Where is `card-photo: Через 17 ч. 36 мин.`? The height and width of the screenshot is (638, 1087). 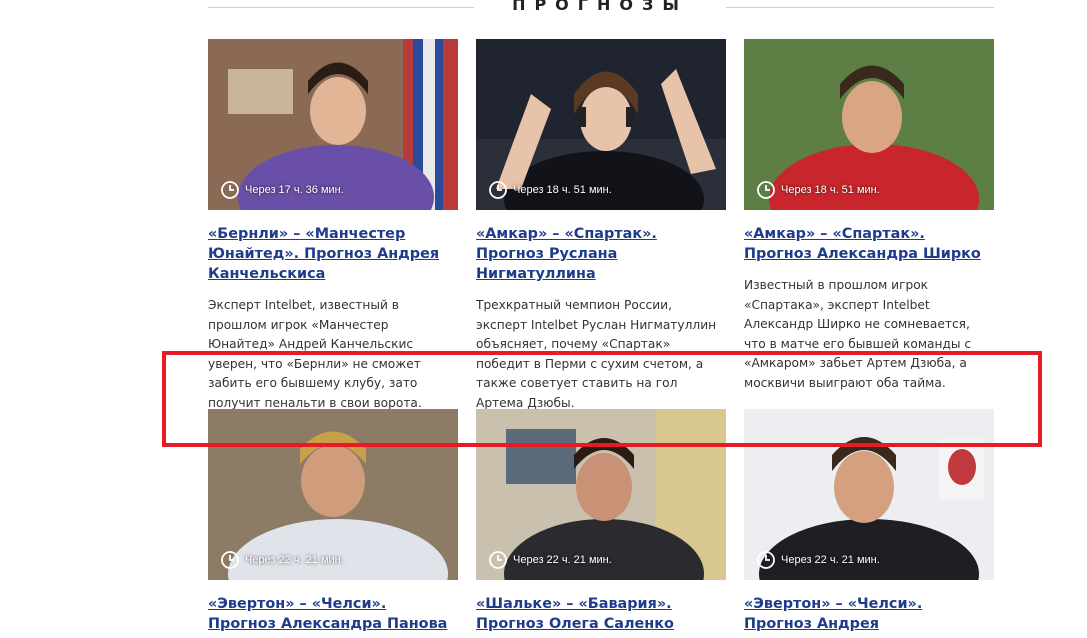
card-photo: Через 17 ч. 36 мин. is located at coordinates (333, 124).